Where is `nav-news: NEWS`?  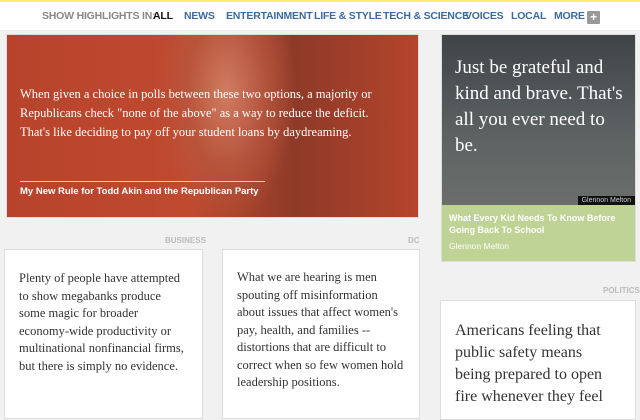
nav-news: NEWS is located at coordinates (199, 16).